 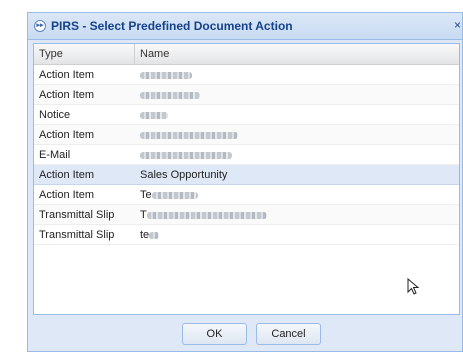 I want to click on column-header-type: Type, so click(x=84, y=54).